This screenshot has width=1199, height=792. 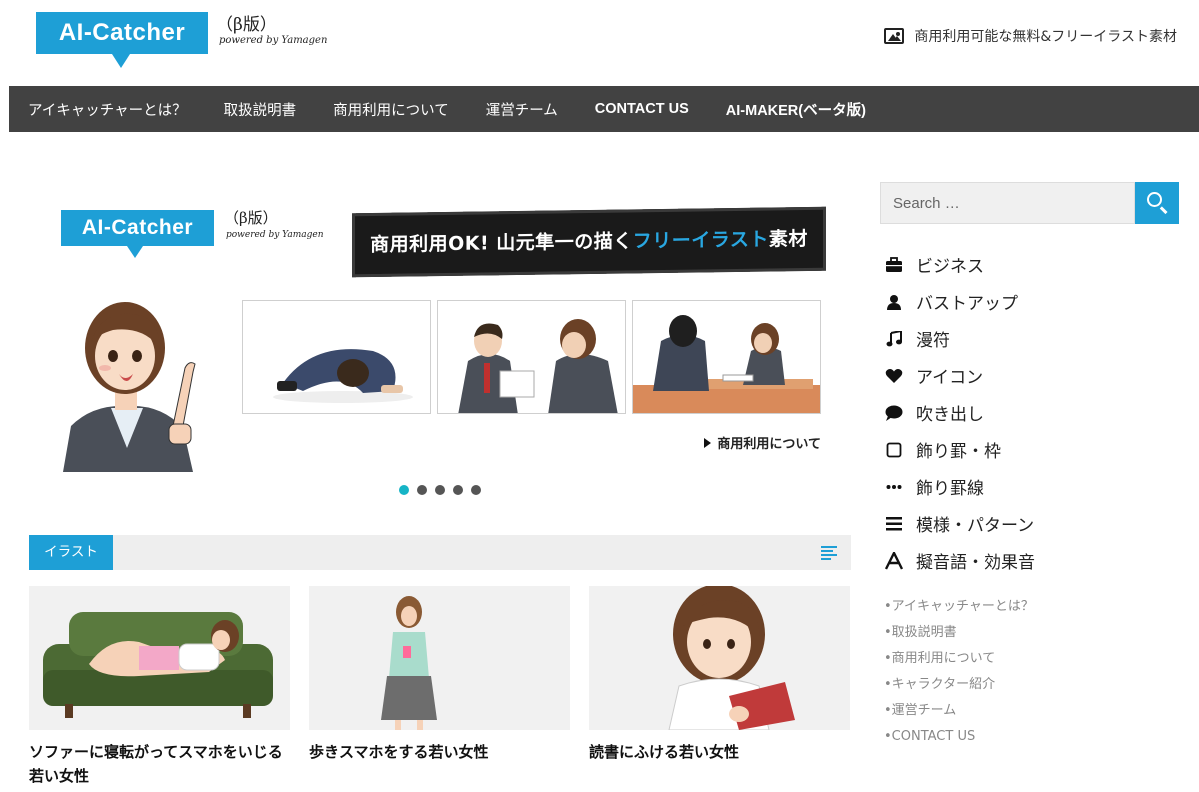 I want to click on sidebar-link-contact: •CONTACT US, so click(x=959, y=737).